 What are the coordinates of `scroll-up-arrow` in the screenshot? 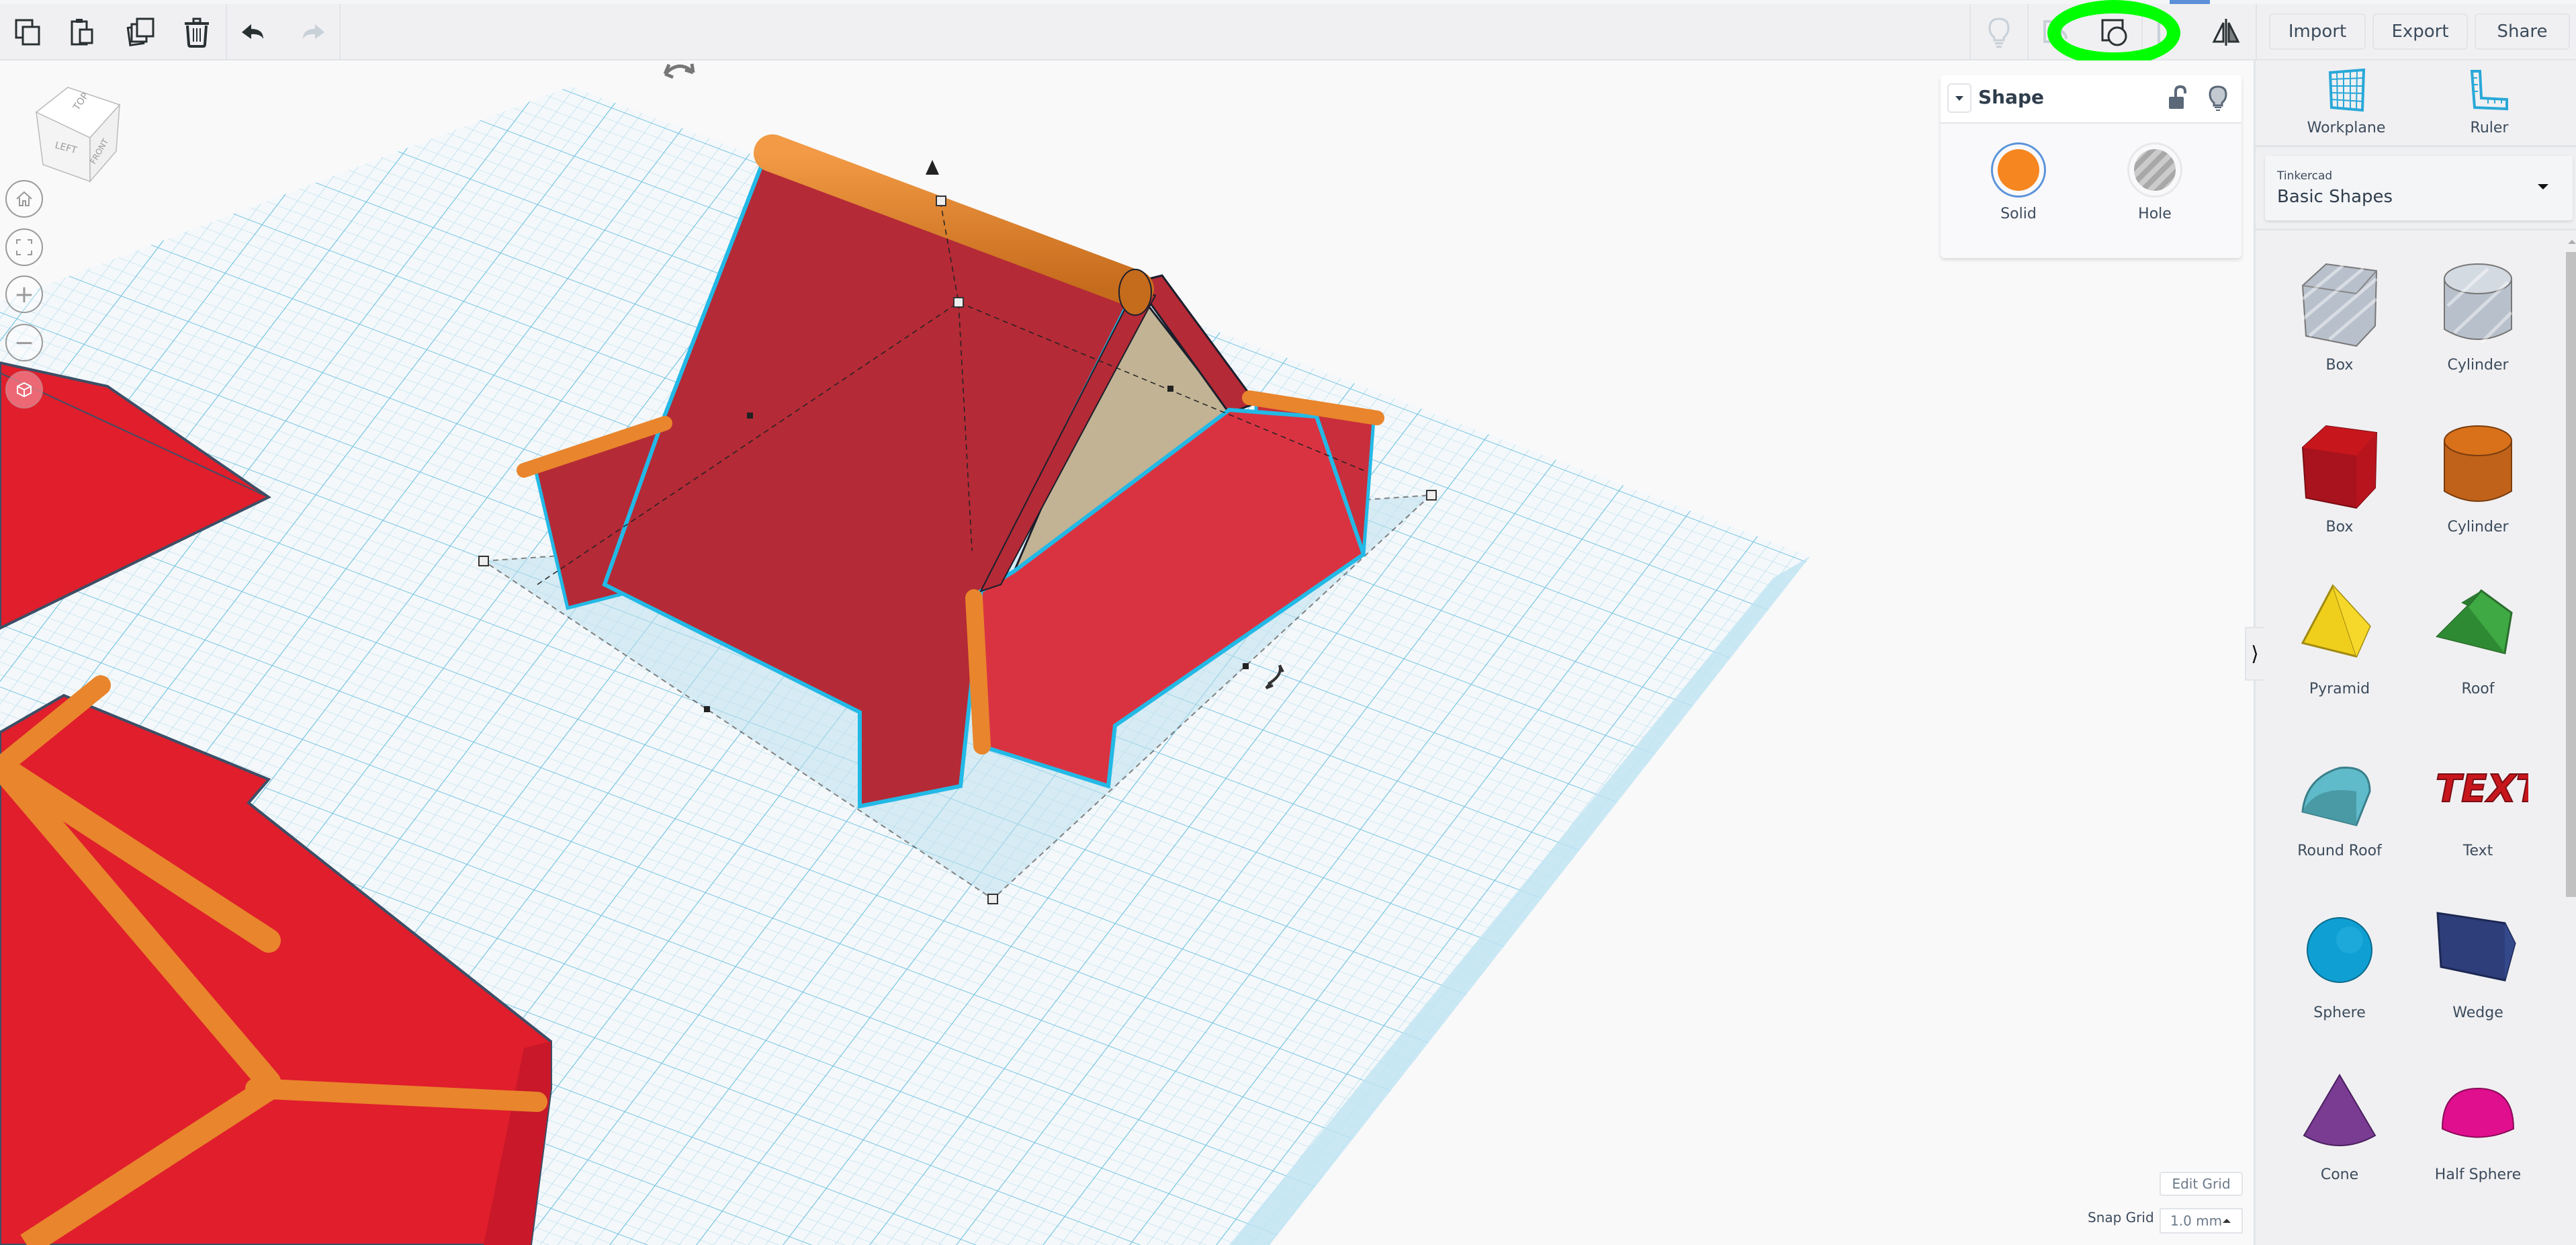 It's located at (2572, 242).